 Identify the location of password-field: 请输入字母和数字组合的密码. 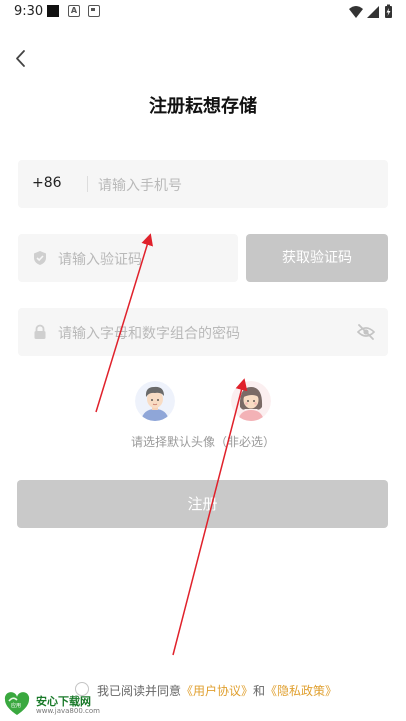
(203, 332).